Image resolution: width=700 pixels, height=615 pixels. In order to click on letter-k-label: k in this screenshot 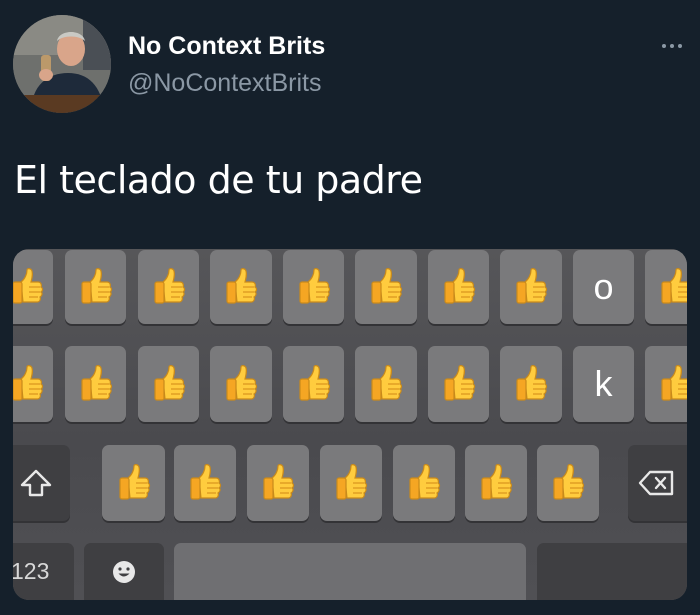, I will do `click(603, 383)`.